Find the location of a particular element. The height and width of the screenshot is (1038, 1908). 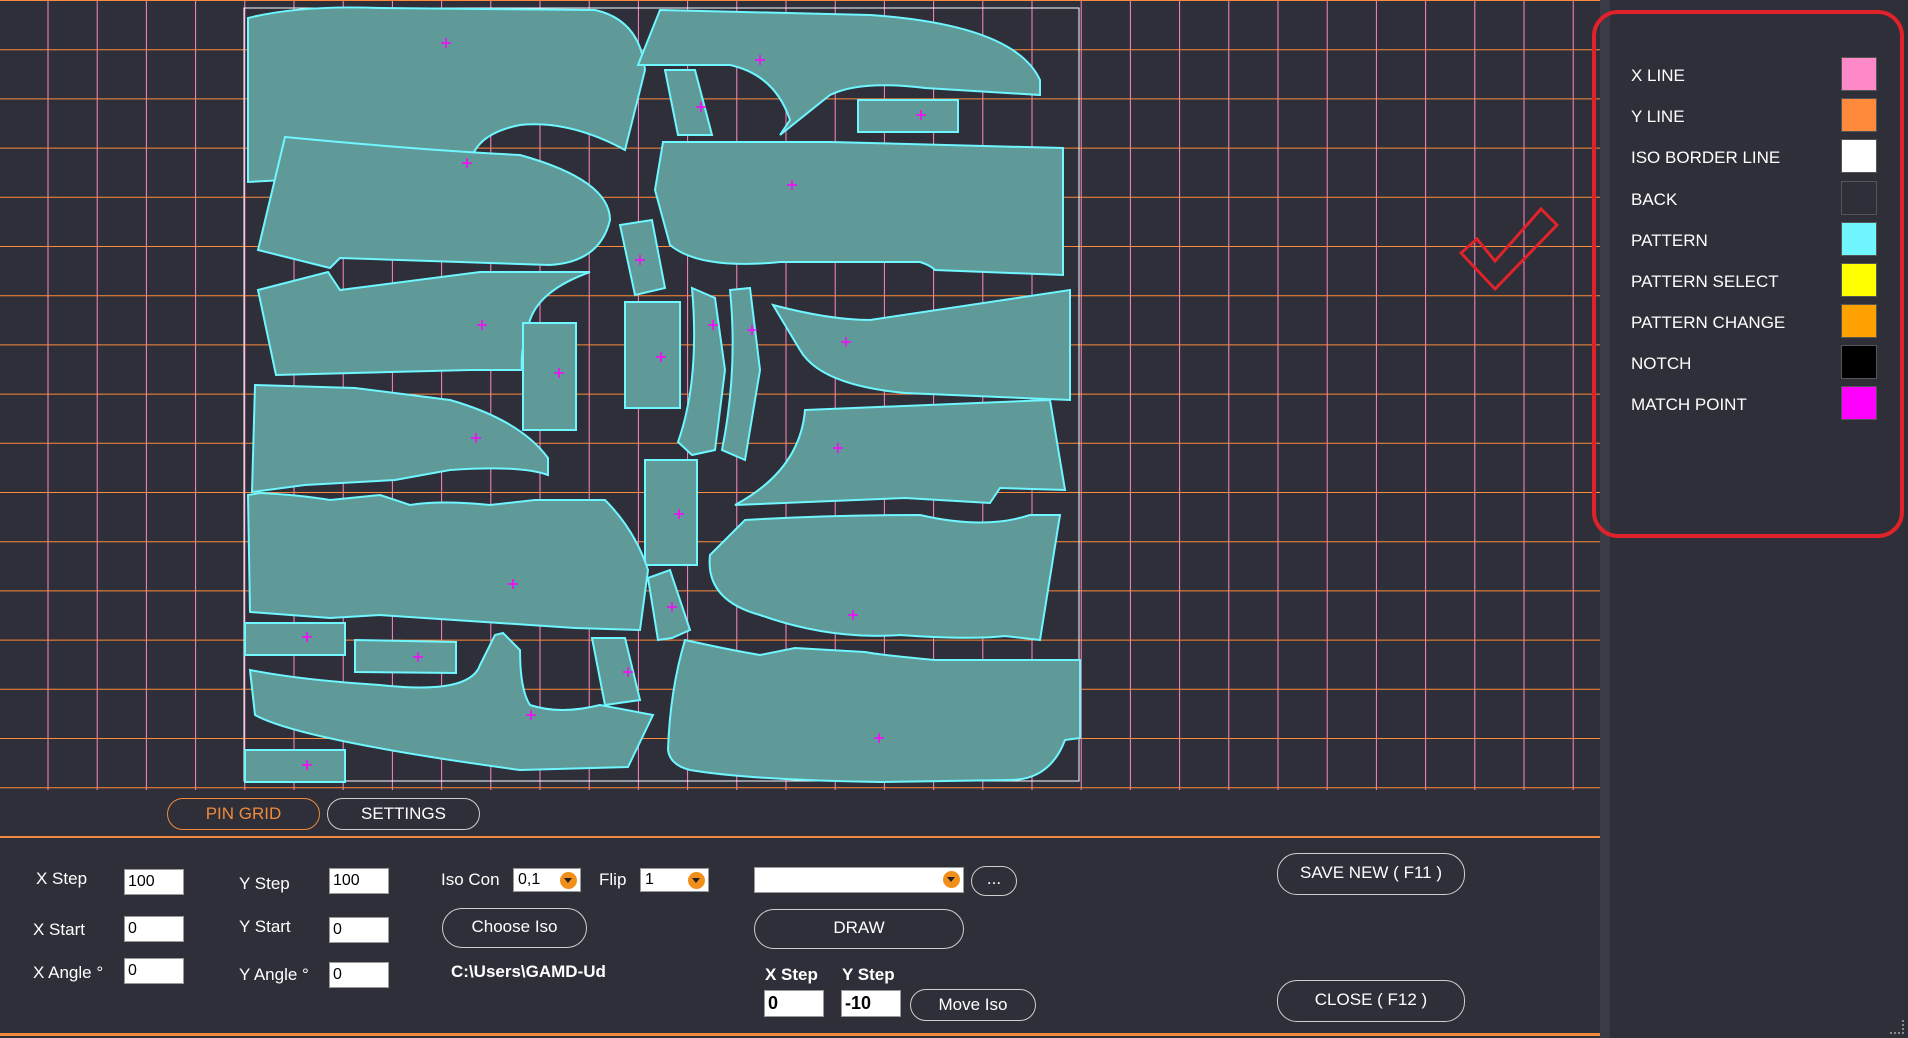

flip-label: Flip is located at coordinates (613, 879).